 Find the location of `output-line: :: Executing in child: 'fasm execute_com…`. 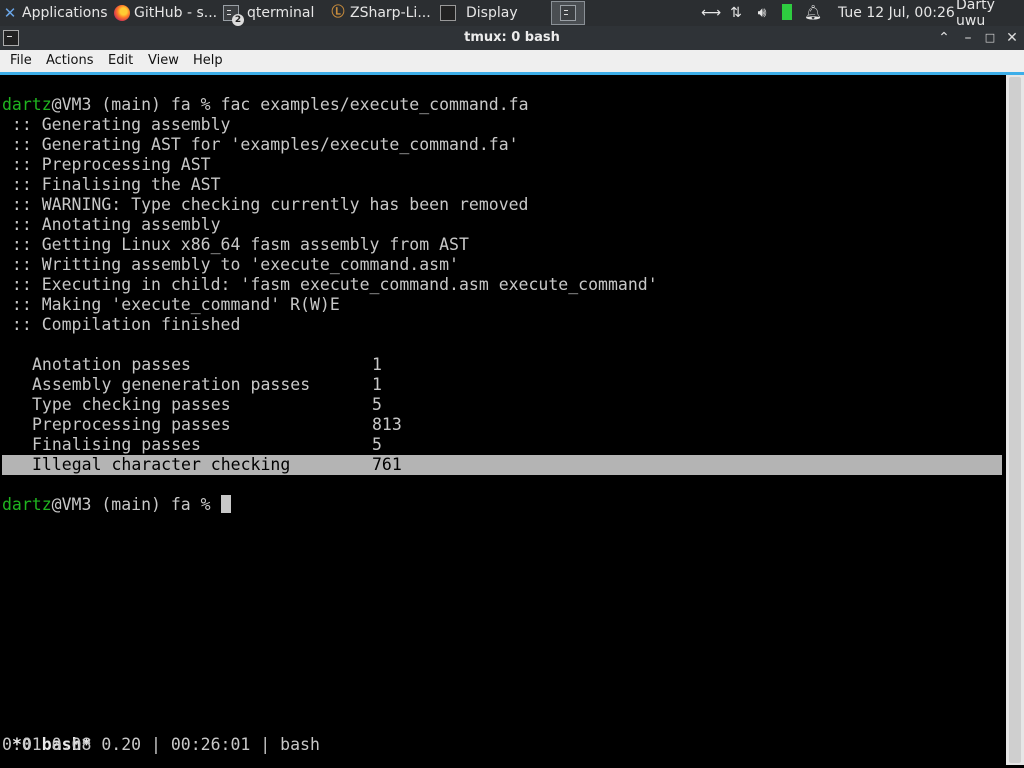

output-line: :: Executing in child: 'fasm execute_com… is located at coordinates (330, 284).